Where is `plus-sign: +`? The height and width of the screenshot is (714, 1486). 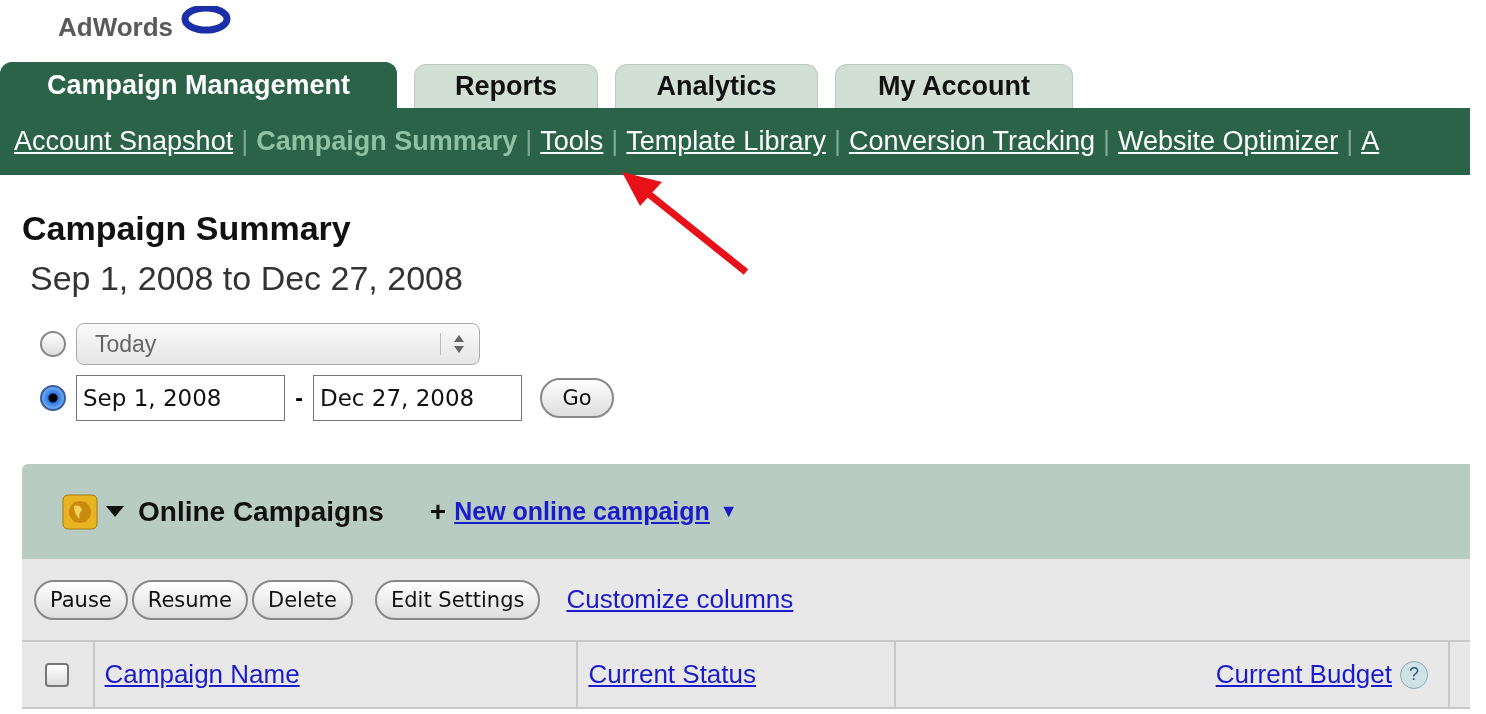
plus-sign: + is located at coordinates (438, 511).